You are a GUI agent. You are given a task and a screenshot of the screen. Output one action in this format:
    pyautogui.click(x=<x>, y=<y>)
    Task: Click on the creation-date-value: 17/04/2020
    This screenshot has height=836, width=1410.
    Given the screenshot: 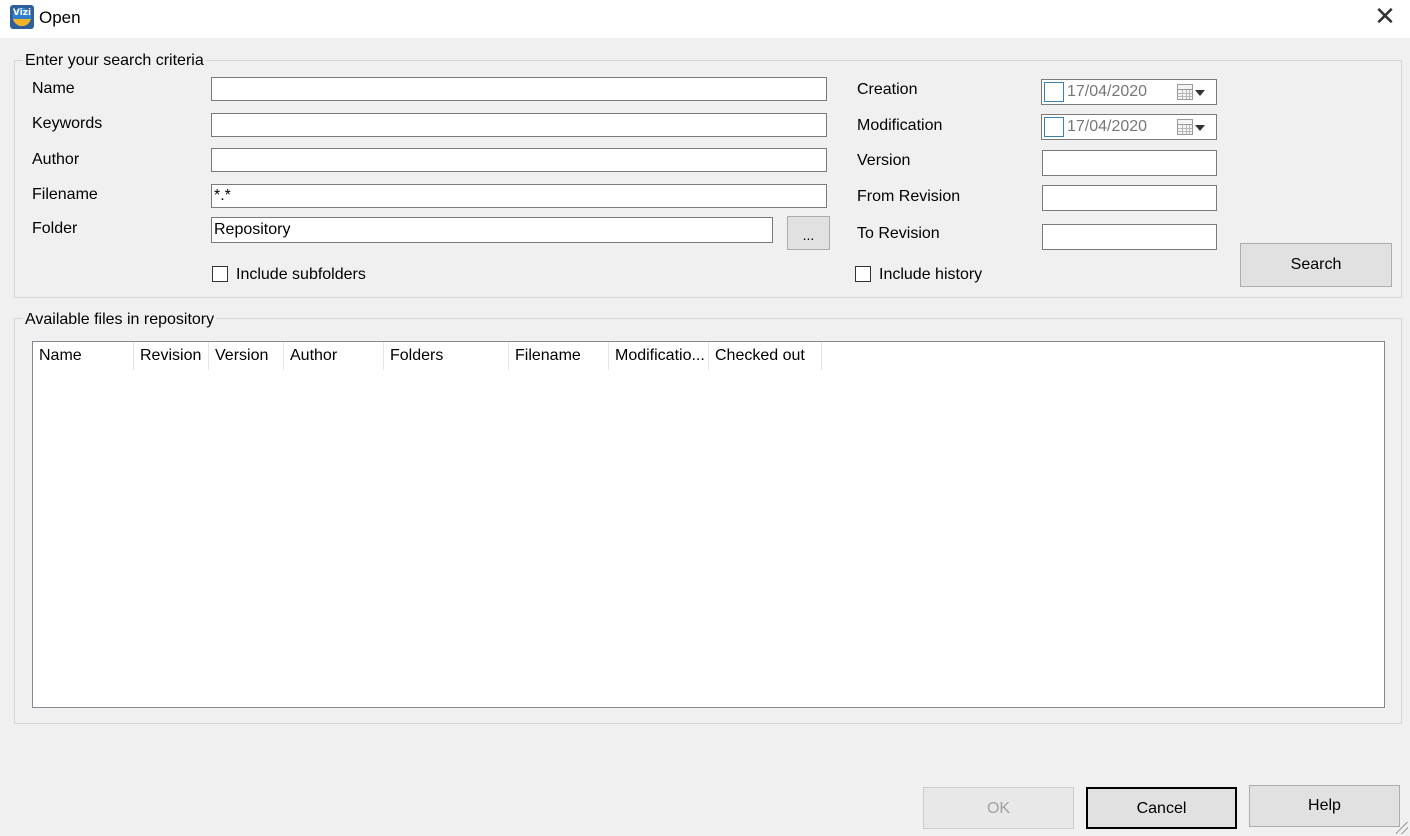 What is the action you would take?
    pyautogui.click(x=1107, y=91)
    